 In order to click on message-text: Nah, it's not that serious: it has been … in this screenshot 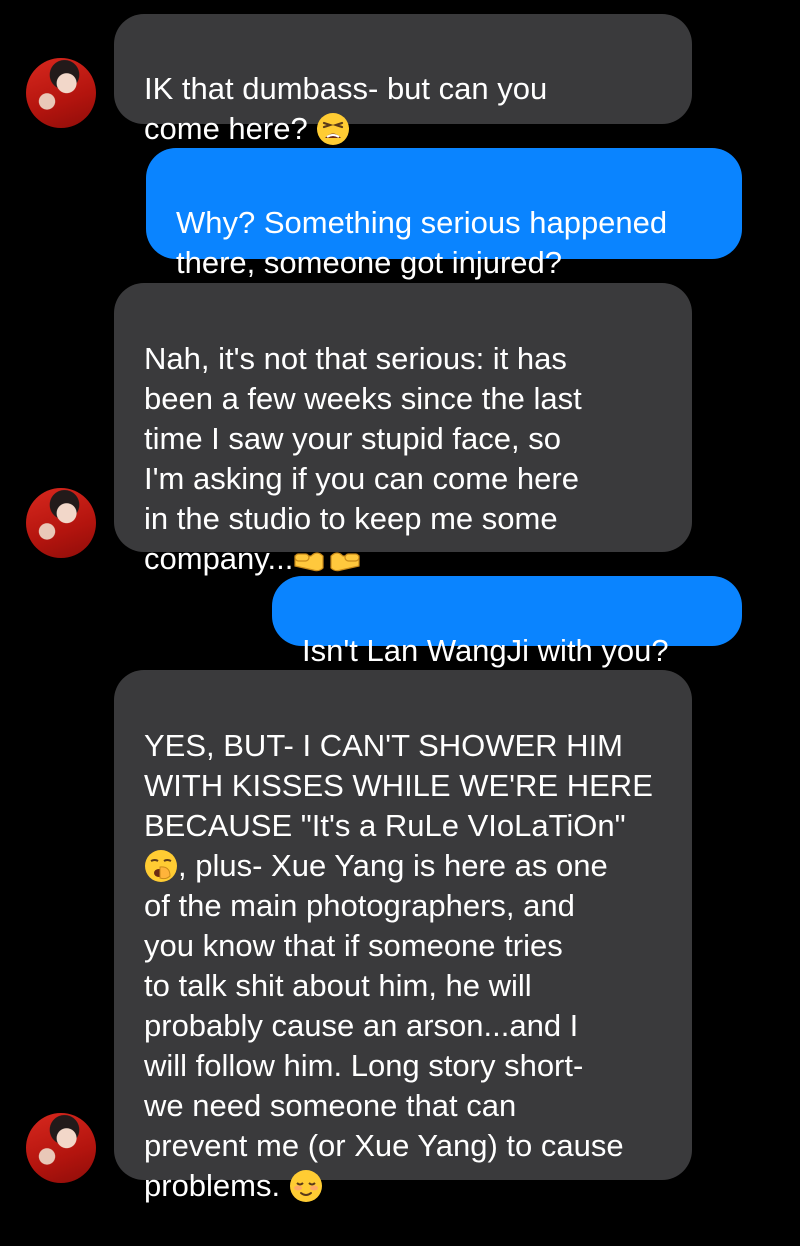, I will do `click(363, 458)`.